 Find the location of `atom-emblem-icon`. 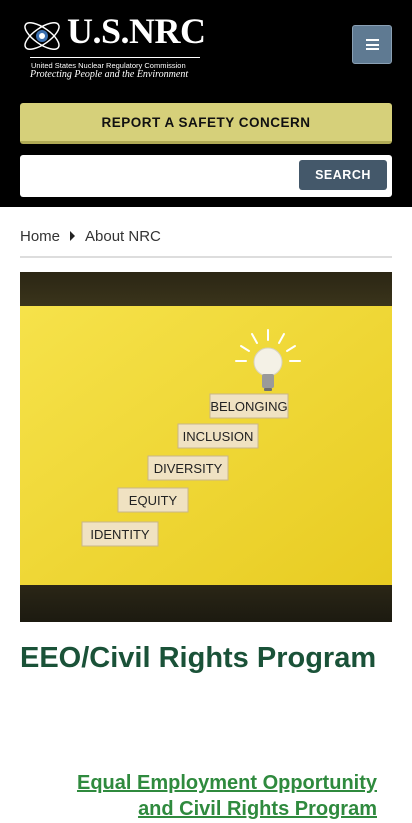

atom-emblem-icon is located at coordinates (42, 36).